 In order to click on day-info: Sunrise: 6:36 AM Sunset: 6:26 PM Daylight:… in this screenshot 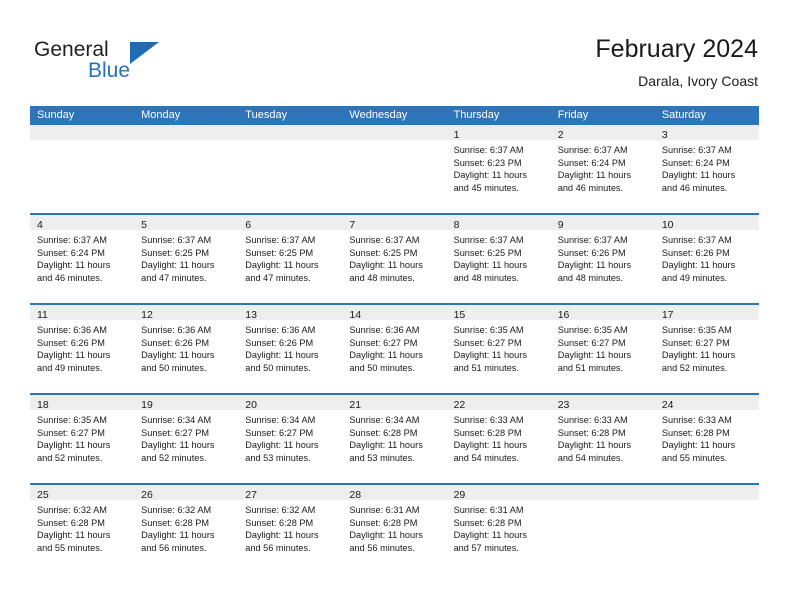, I will do `click(82, 347)`.